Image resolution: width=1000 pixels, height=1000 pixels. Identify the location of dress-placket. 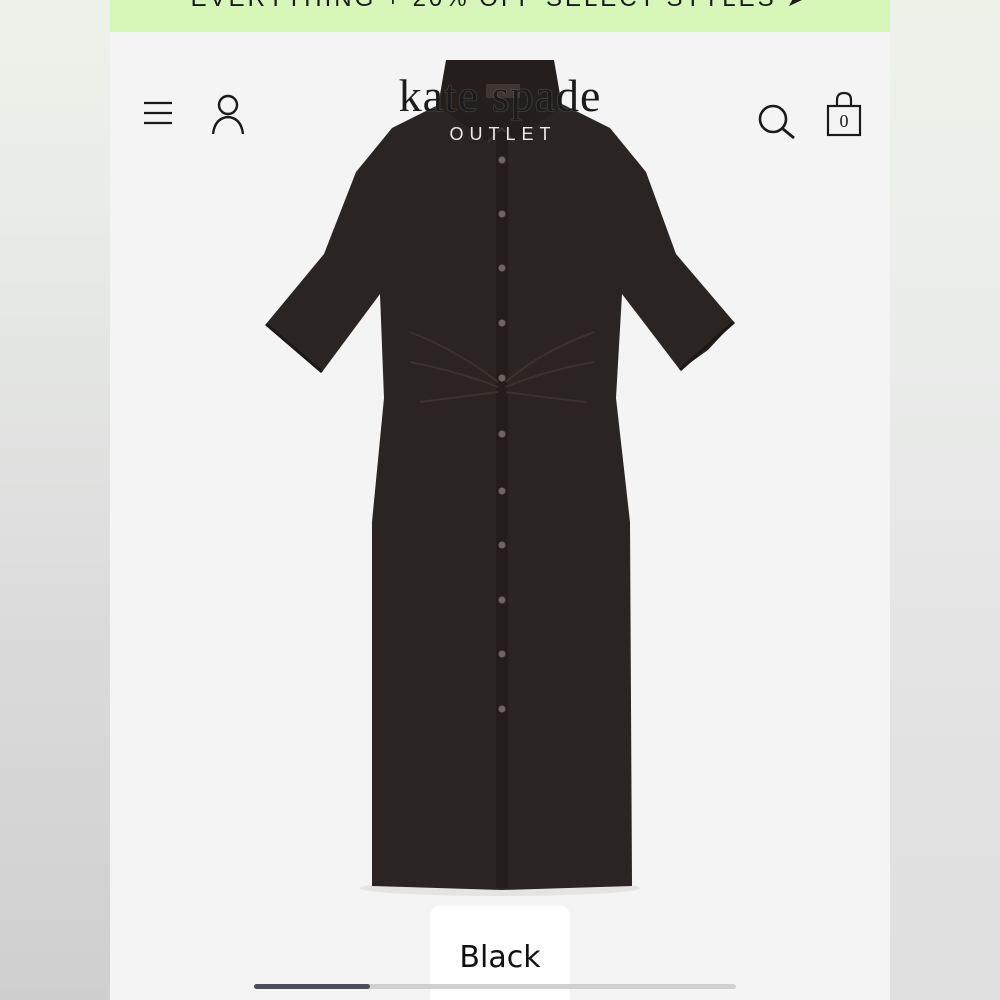
(502, 510).